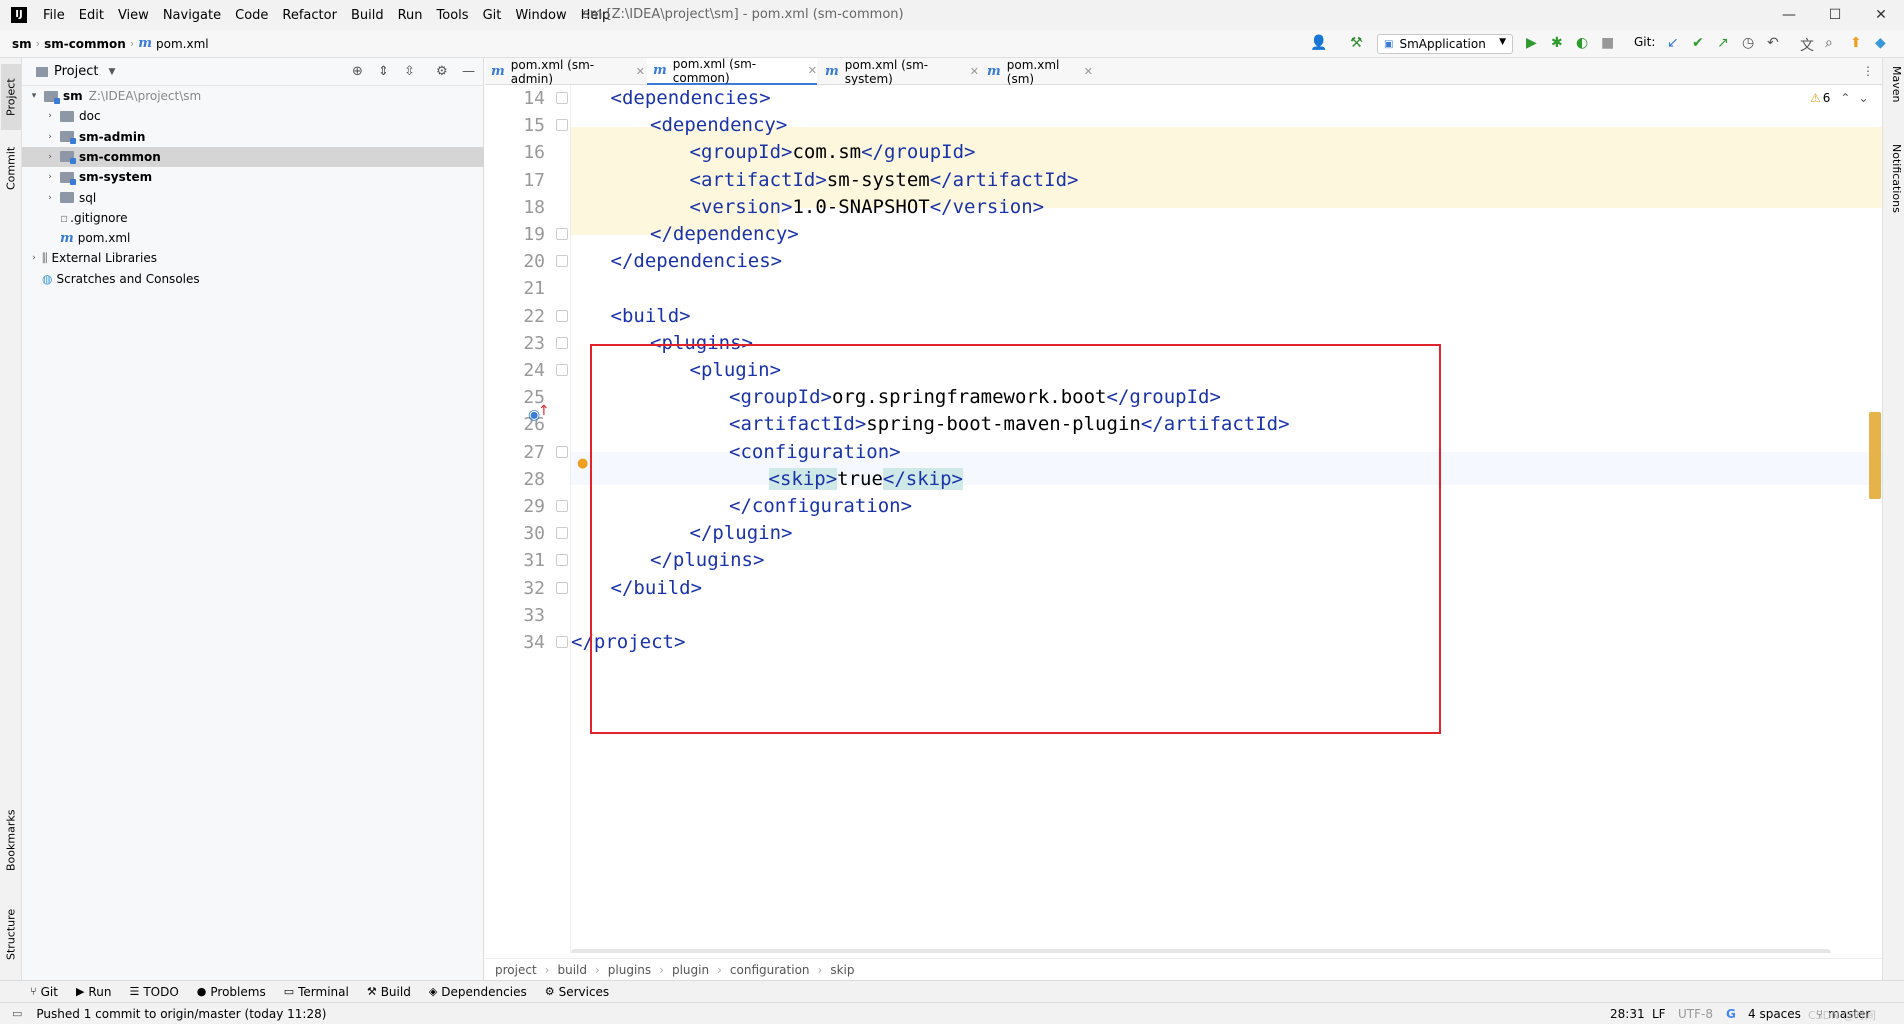 This screenshot has width=1904, height=1024. I want to click on tool-window-terminal: ▭ Terminal, so click(316, 992).